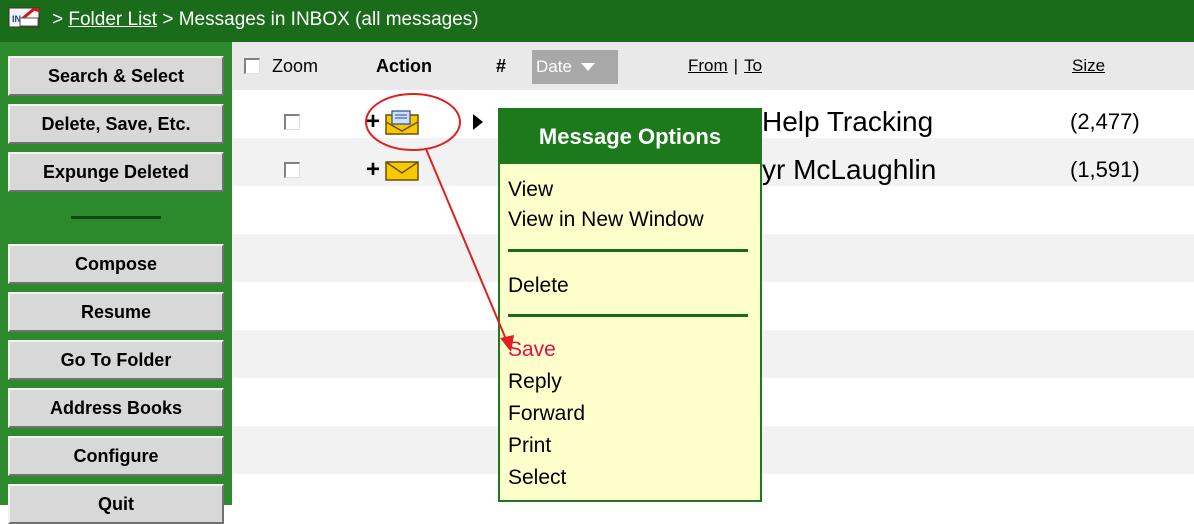 The height and width of the screenshot is (524, 1194). I want to click on menu-item-save: Save, so click(532, 350).